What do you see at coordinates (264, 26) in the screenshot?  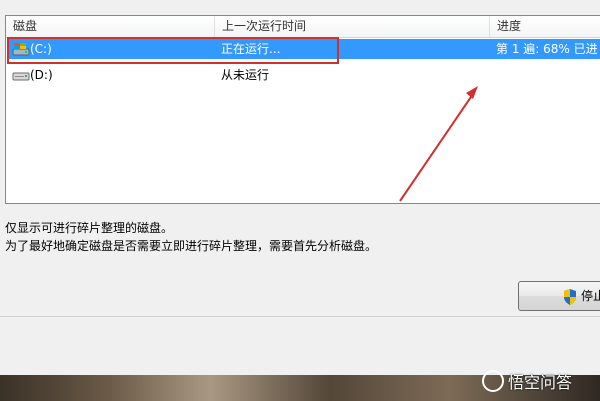 I see `column-last-run-label: 上一次运行时间` at bounding box center [264, 26].